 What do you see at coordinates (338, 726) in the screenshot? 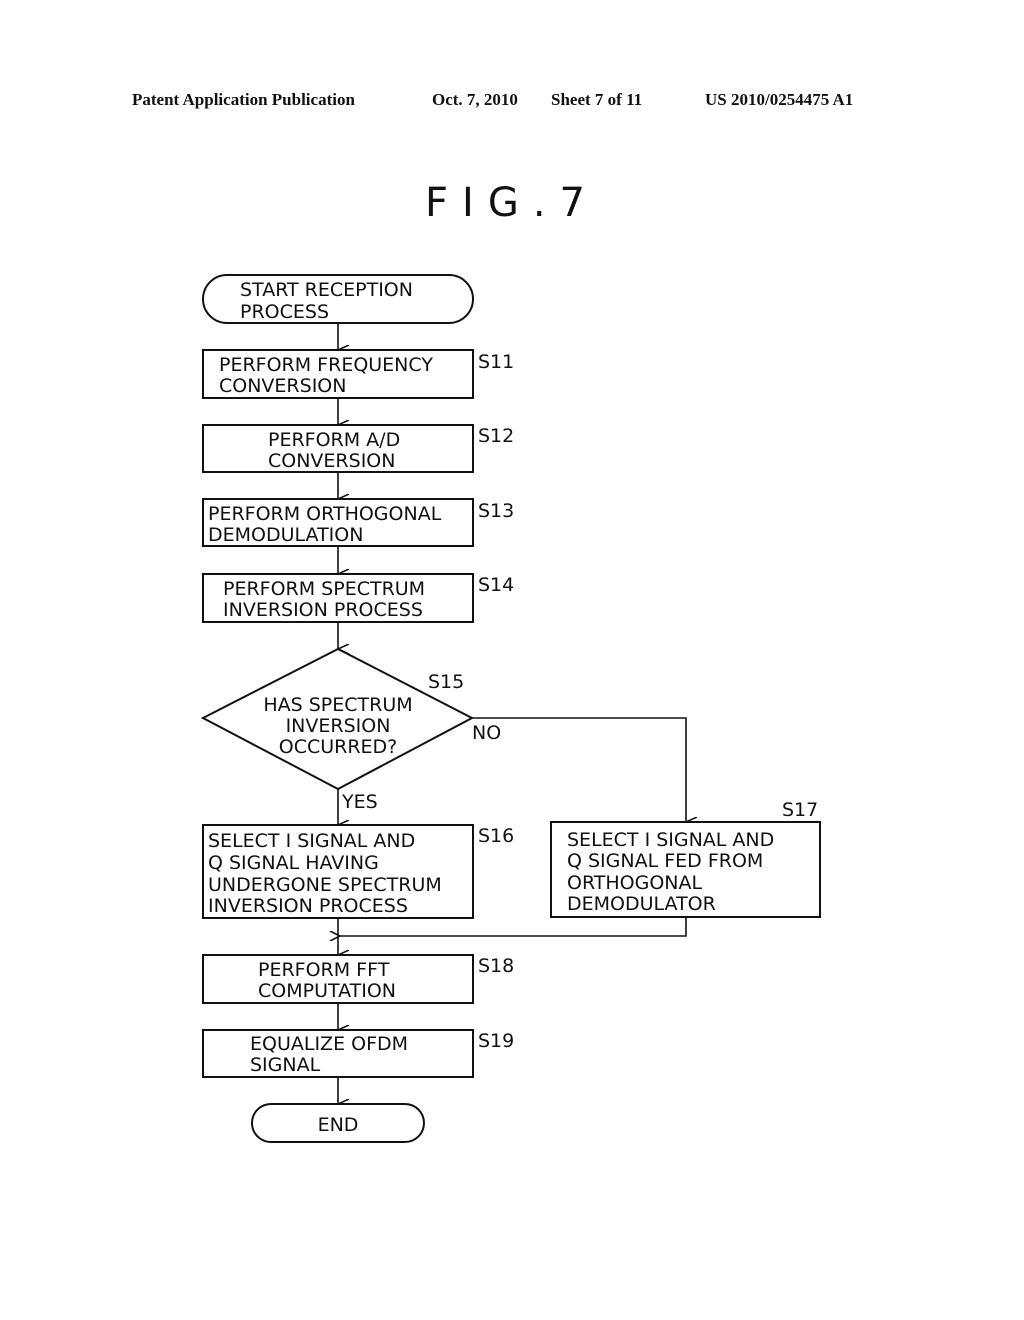
I see `decision-line2: INVERSION` at bounding box center [338, 726].